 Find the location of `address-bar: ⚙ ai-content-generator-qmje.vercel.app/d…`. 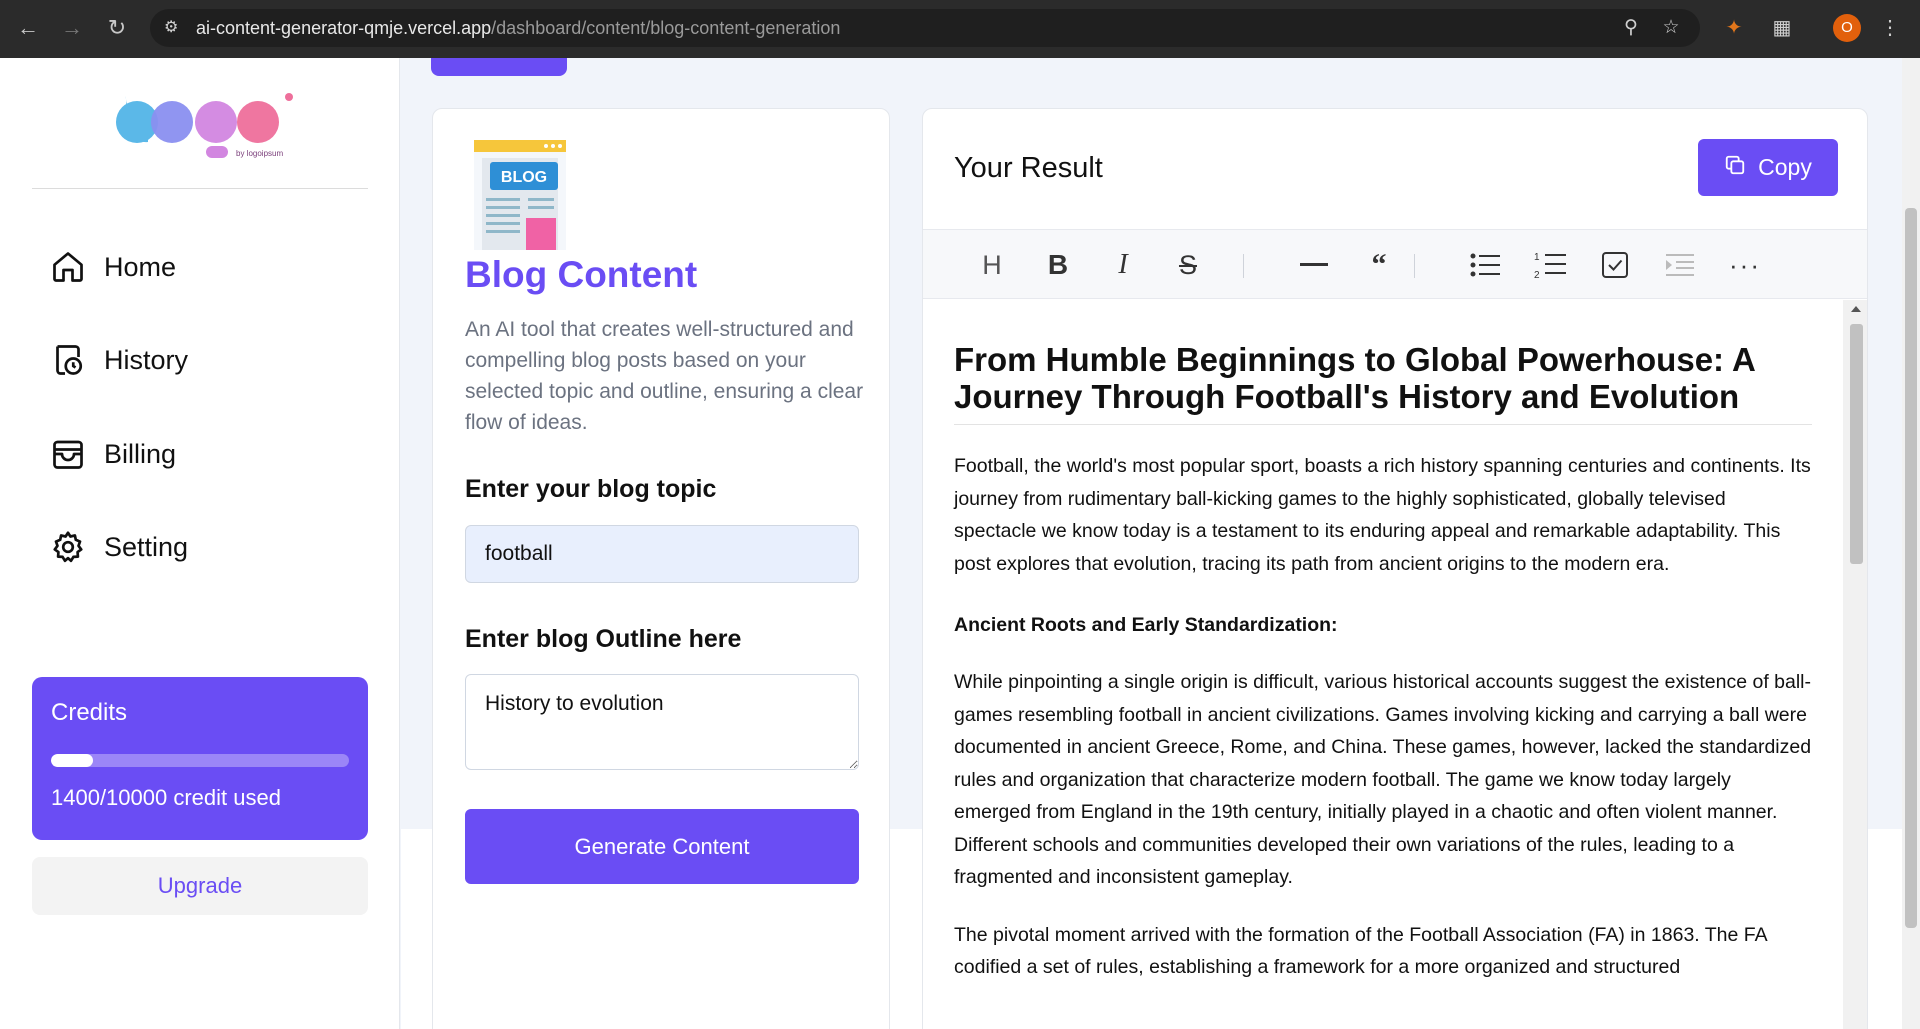

address-bar: ⚙ ai-content-generator-qmje.vercel.app/d… is located at coordinates (925, 28).